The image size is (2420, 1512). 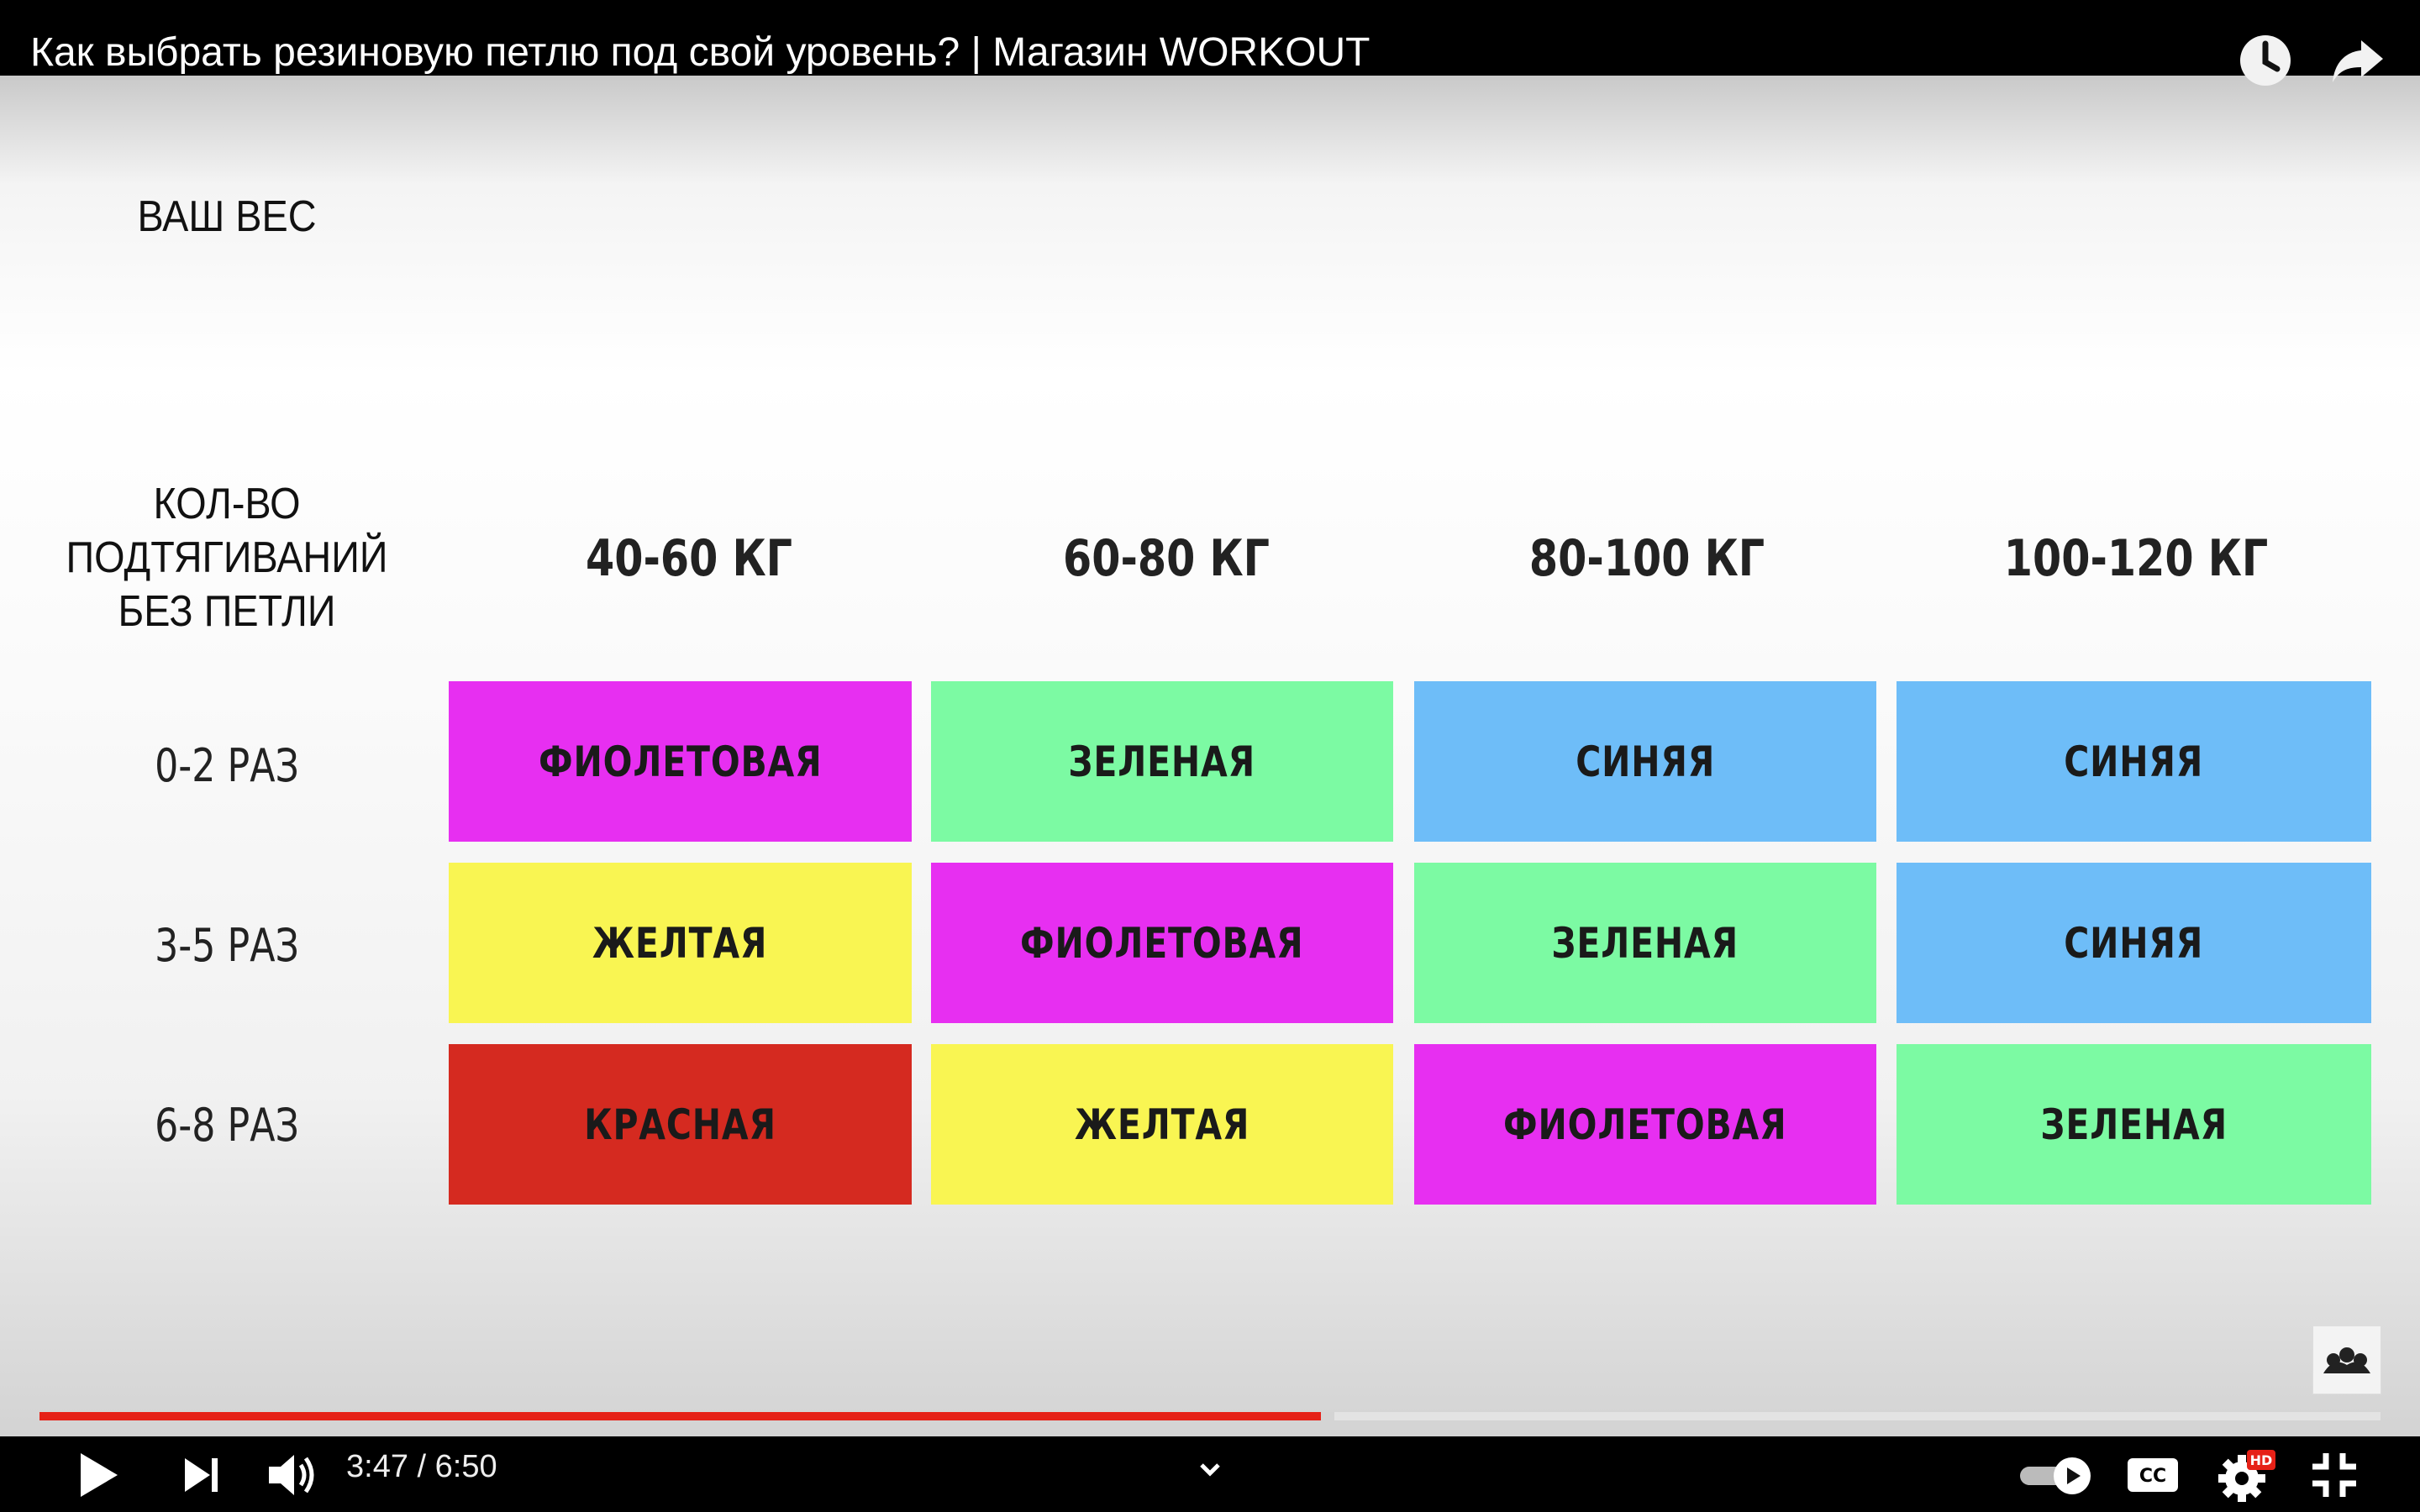 I want to click on progress-bar, so click(x=1210, y=1416).